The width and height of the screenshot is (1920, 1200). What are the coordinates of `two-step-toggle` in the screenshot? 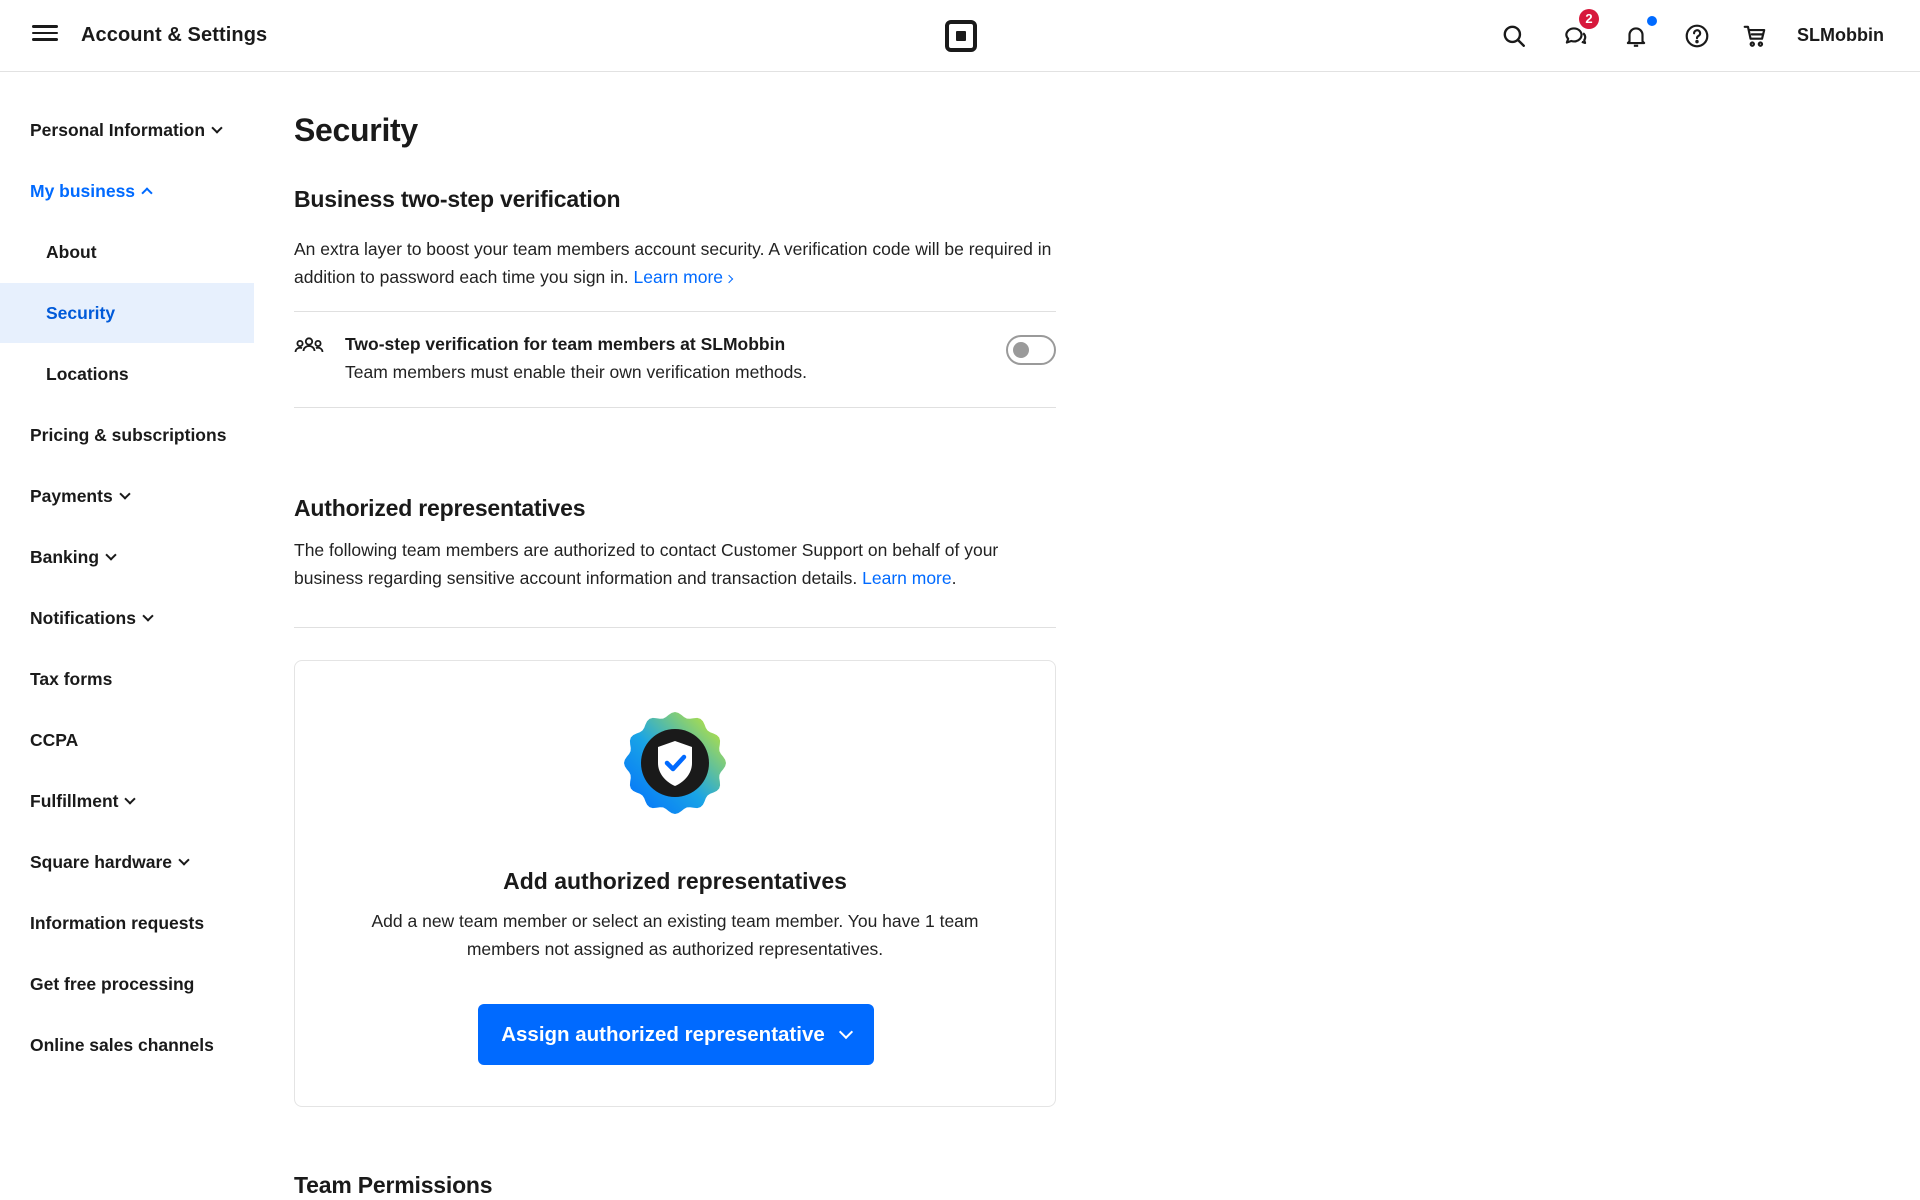 It's located at (1031, 350).